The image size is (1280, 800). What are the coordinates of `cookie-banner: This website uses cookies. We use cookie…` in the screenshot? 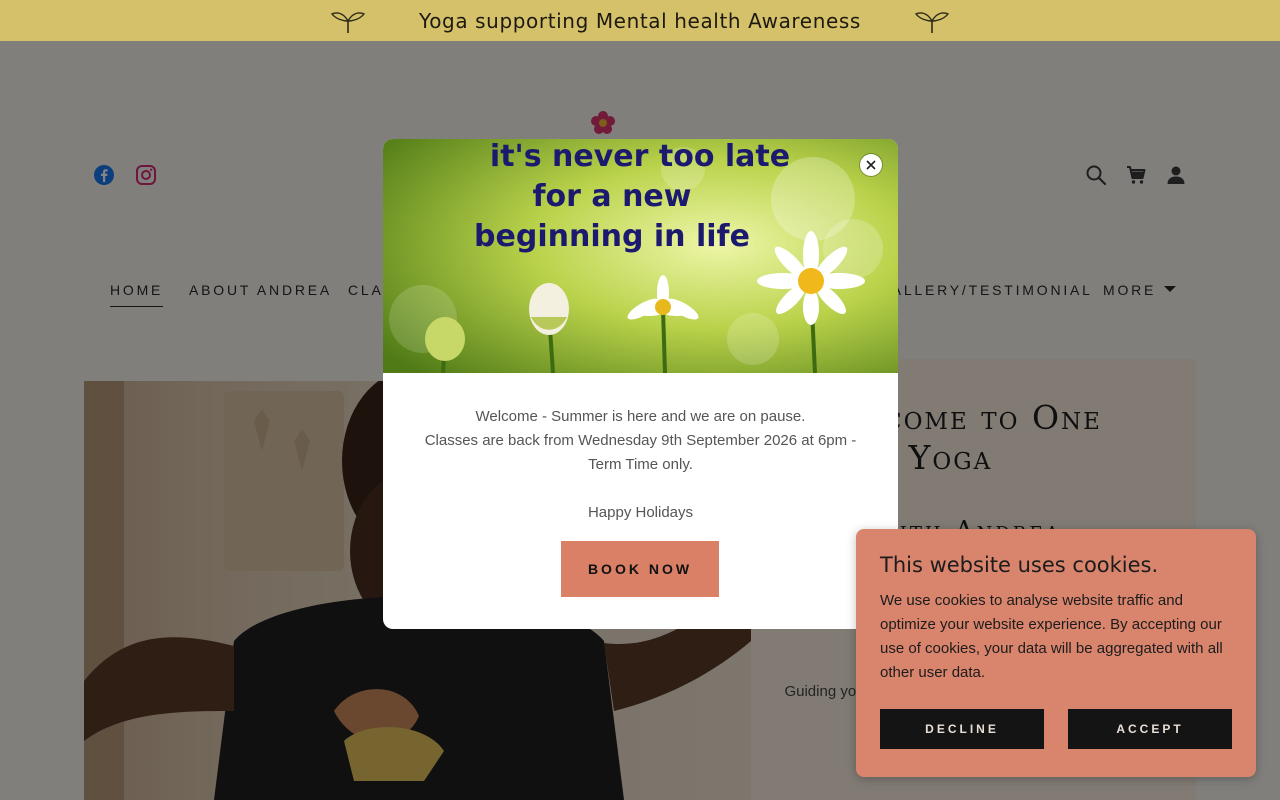 It's located at (1056, 653).